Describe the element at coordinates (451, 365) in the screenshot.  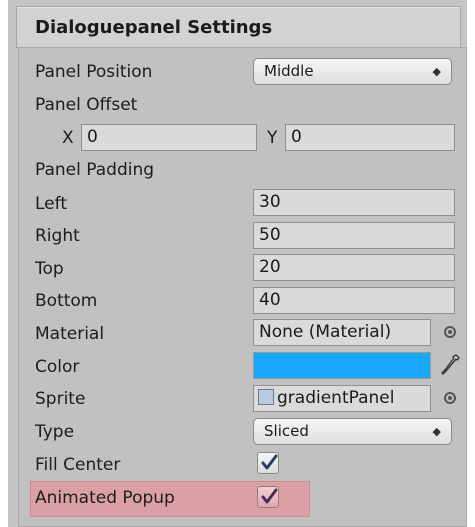
I see `eyedropper-icon` at that location.